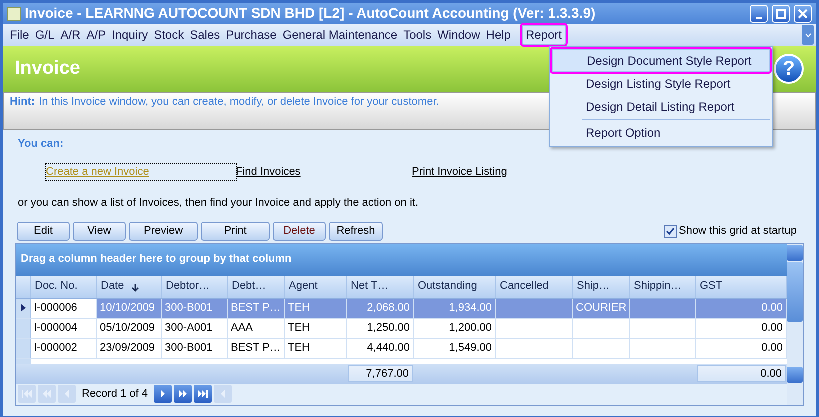 The width and height of the screenshot is (819, 417). Describe the element at coordinates (299, 231) in the screenshot. I see `toolbar-button: Delete` at that location.